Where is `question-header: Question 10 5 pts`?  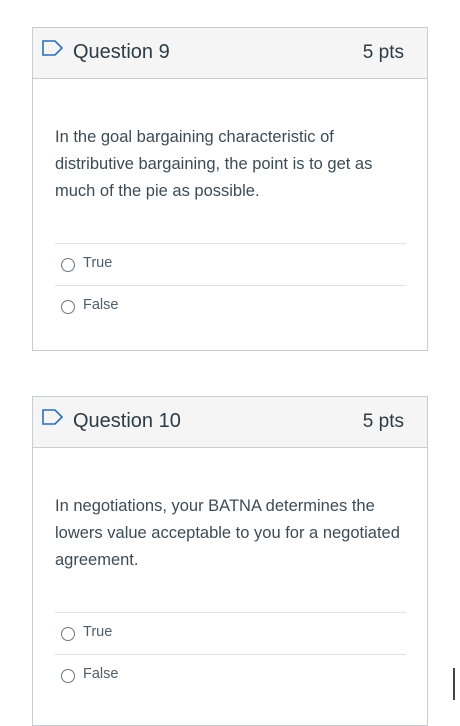
question-header: Question 10 5 pts is located at coordinates (230, 422).